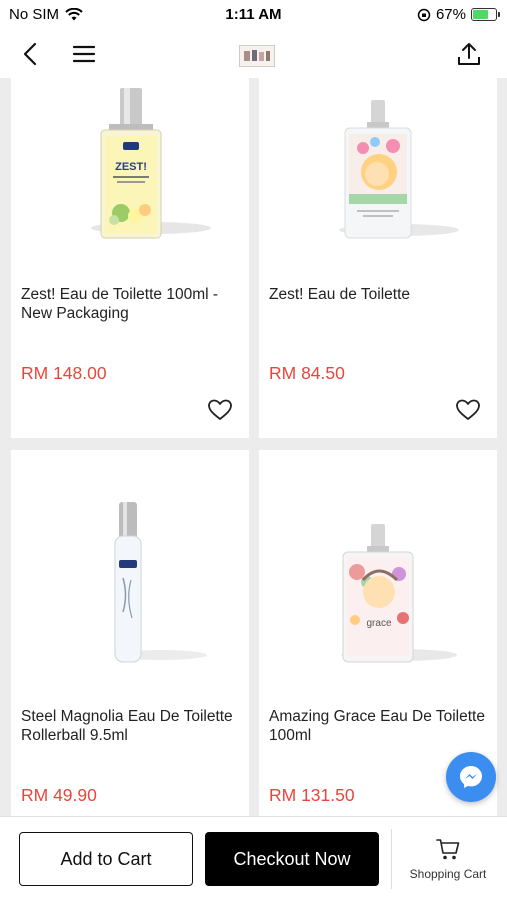 This screenshot has height=900, width=507. Describe the element at coordinates (485, 14) in the screenshot. I see `battery-icon` at that location.